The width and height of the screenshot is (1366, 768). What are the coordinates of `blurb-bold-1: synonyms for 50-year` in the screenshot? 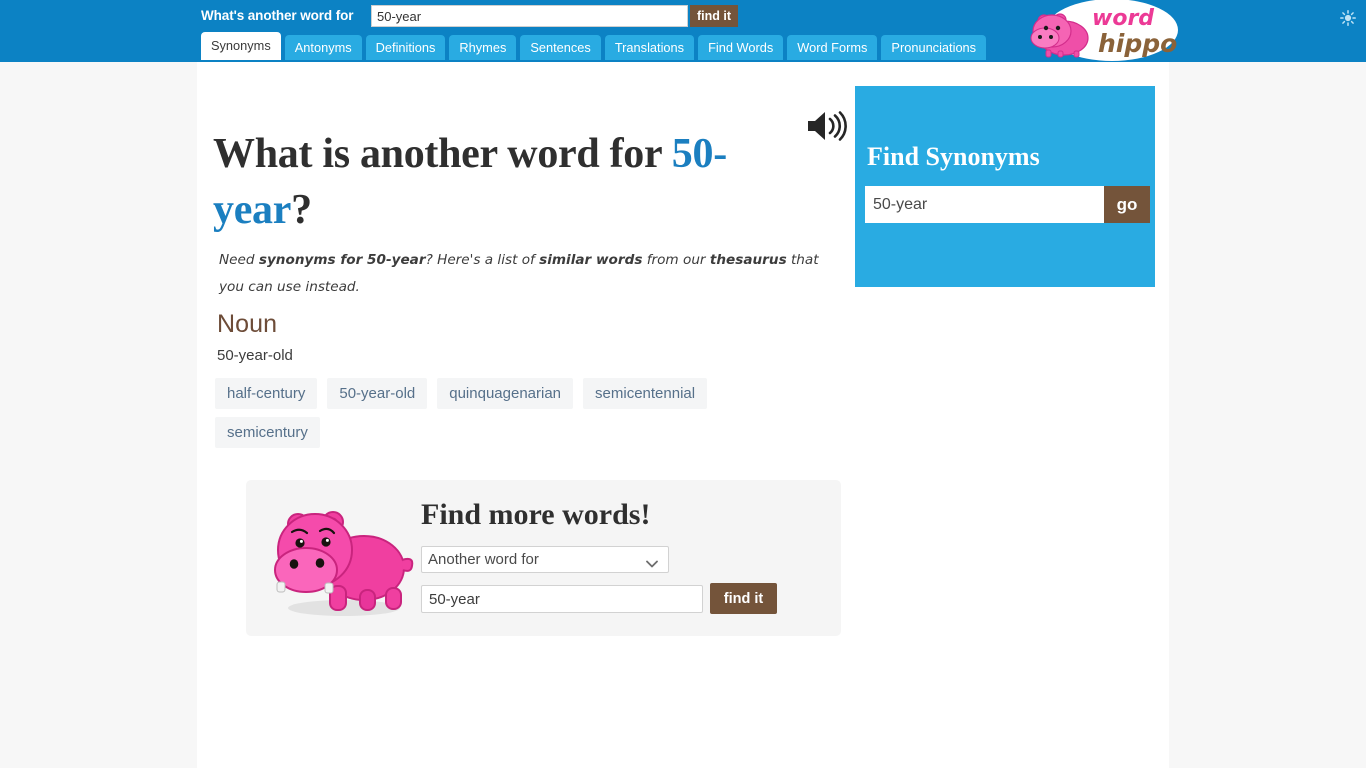 It's located at (342, 259).